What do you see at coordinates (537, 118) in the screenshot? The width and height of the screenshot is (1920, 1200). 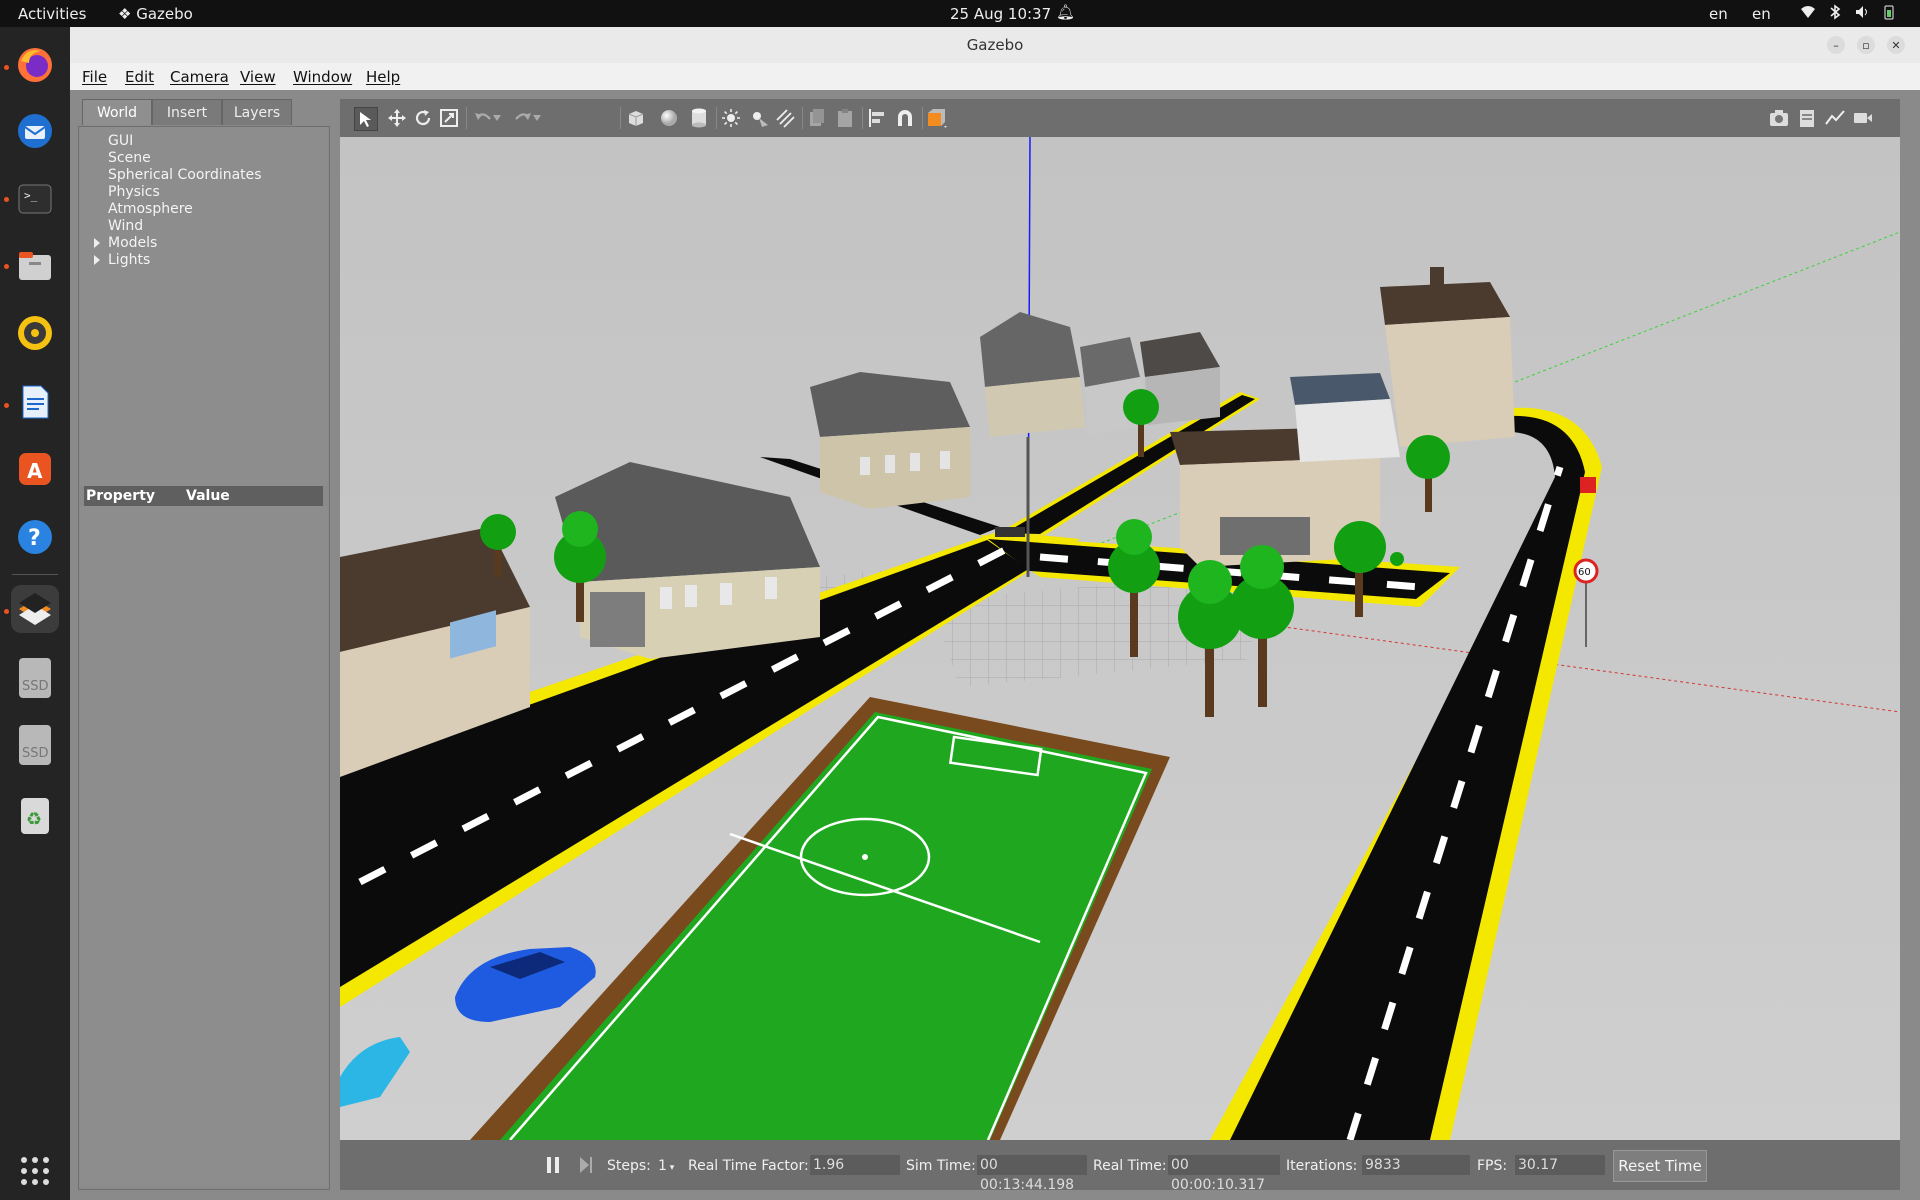 I see `redo-history-chevron-down-icon` at bounding box center [537, 118].